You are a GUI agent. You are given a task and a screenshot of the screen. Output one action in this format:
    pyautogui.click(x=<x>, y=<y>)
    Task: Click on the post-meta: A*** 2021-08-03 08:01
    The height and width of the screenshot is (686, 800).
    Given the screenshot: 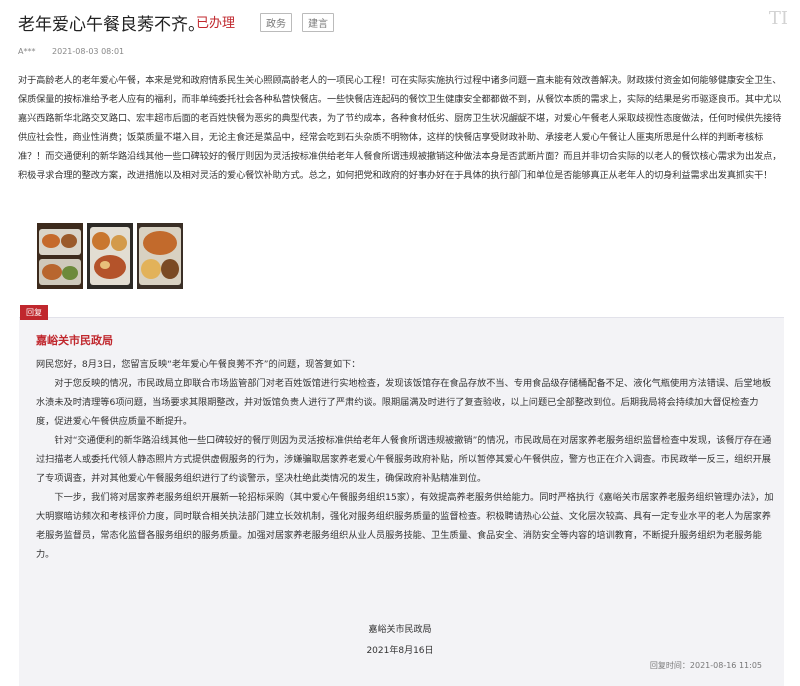 What is the action you would take?
    pyautogui.click(x=71, y=51)
    